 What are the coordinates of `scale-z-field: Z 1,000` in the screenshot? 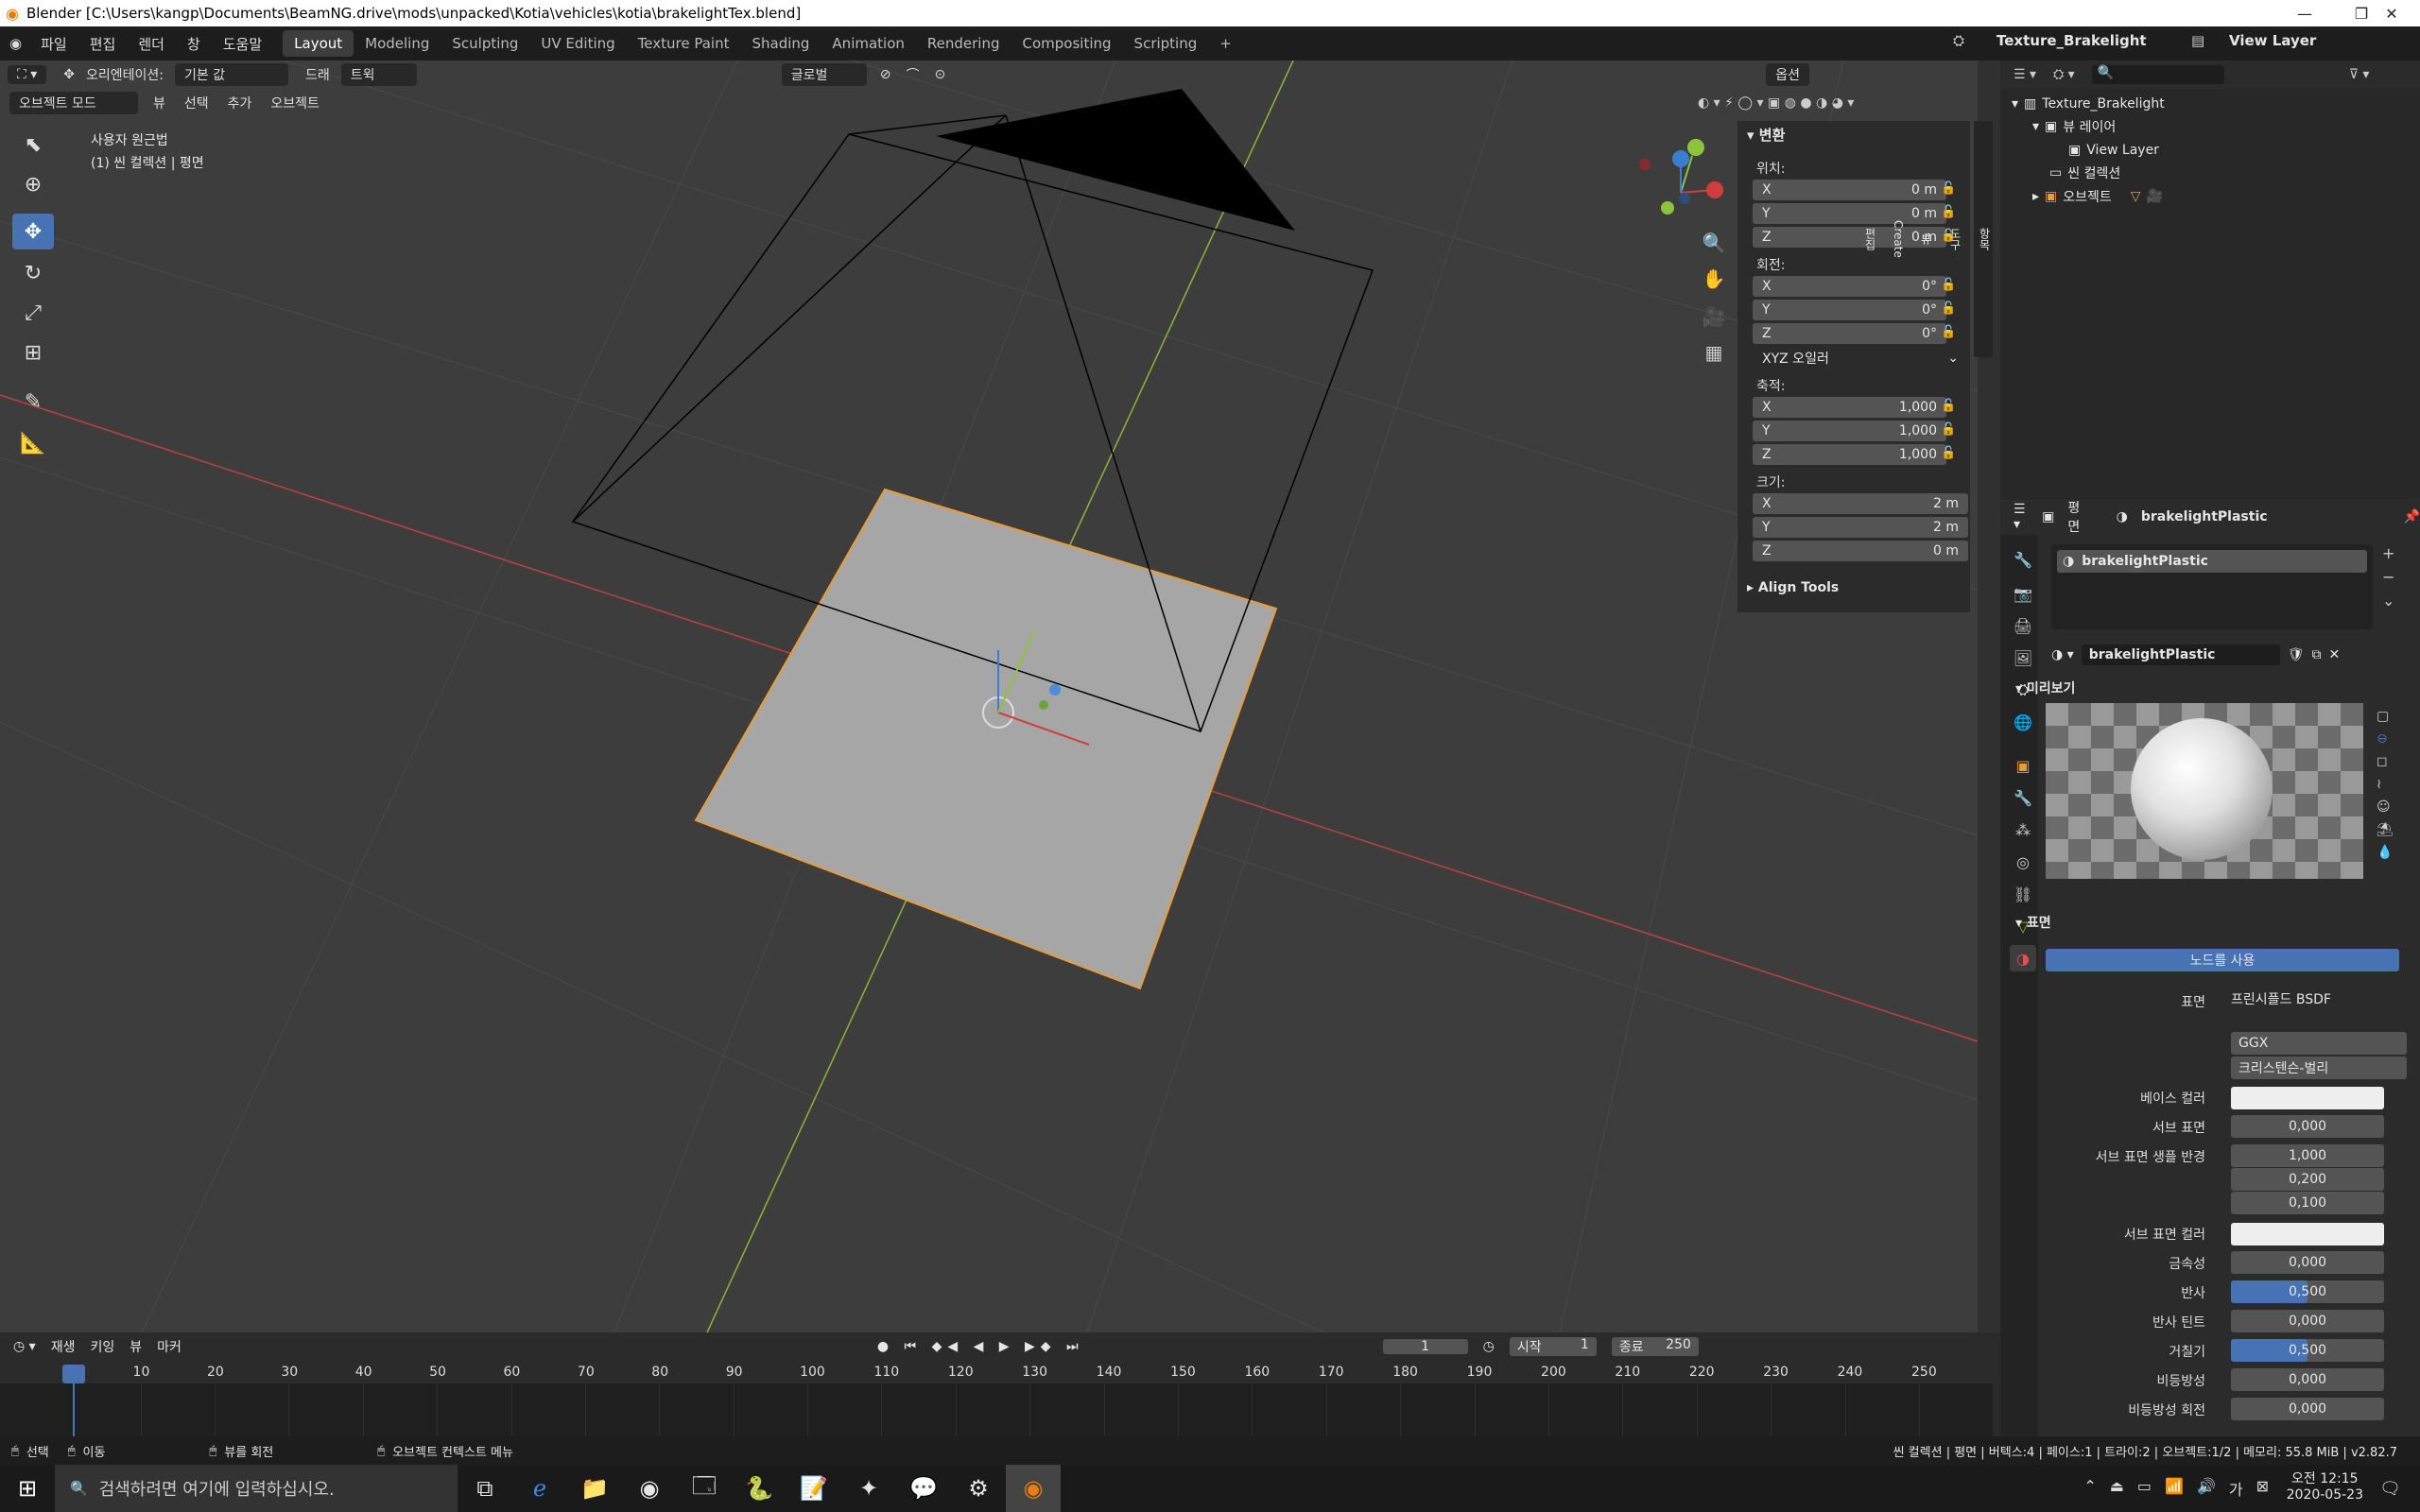 It's located at (1850, 454).